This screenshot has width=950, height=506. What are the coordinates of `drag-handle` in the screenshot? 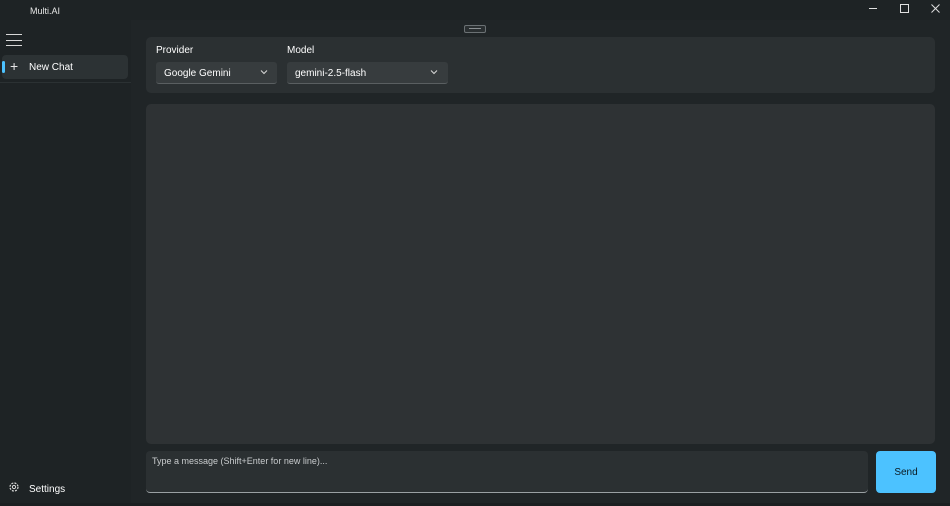 It's located at (475, 29).